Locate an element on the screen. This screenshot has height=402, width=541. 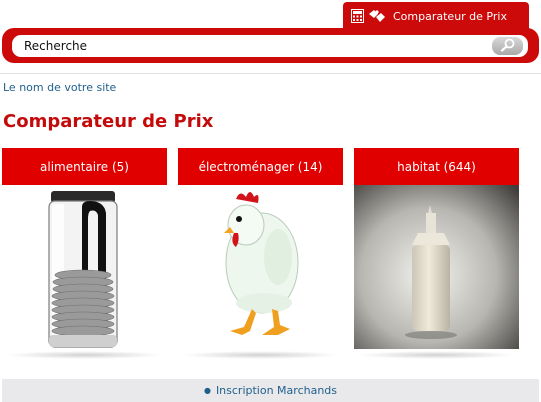
search-button is located at coordinates (507, 46).